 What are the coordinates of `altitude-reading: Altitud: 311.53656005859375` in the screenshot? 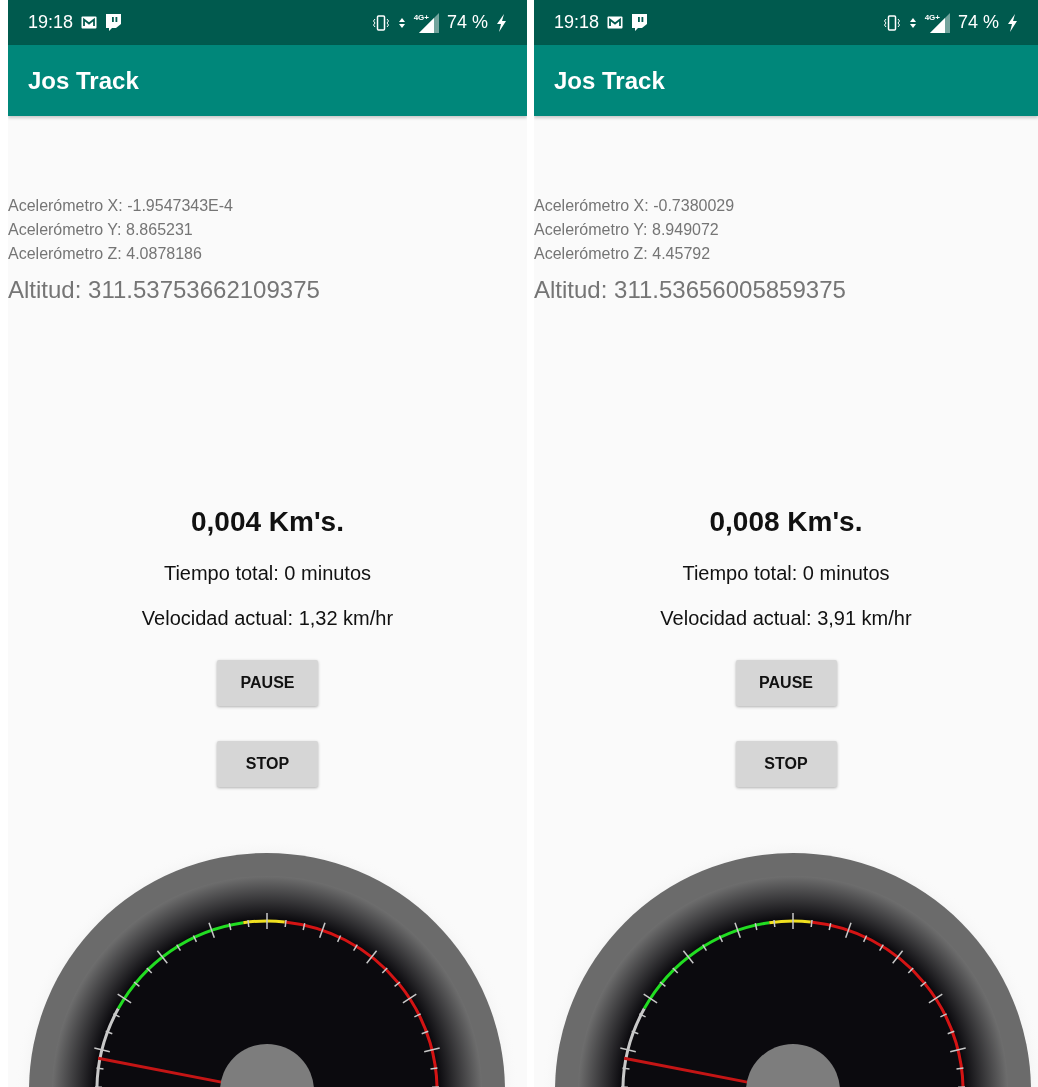 It's located at (690, 290).